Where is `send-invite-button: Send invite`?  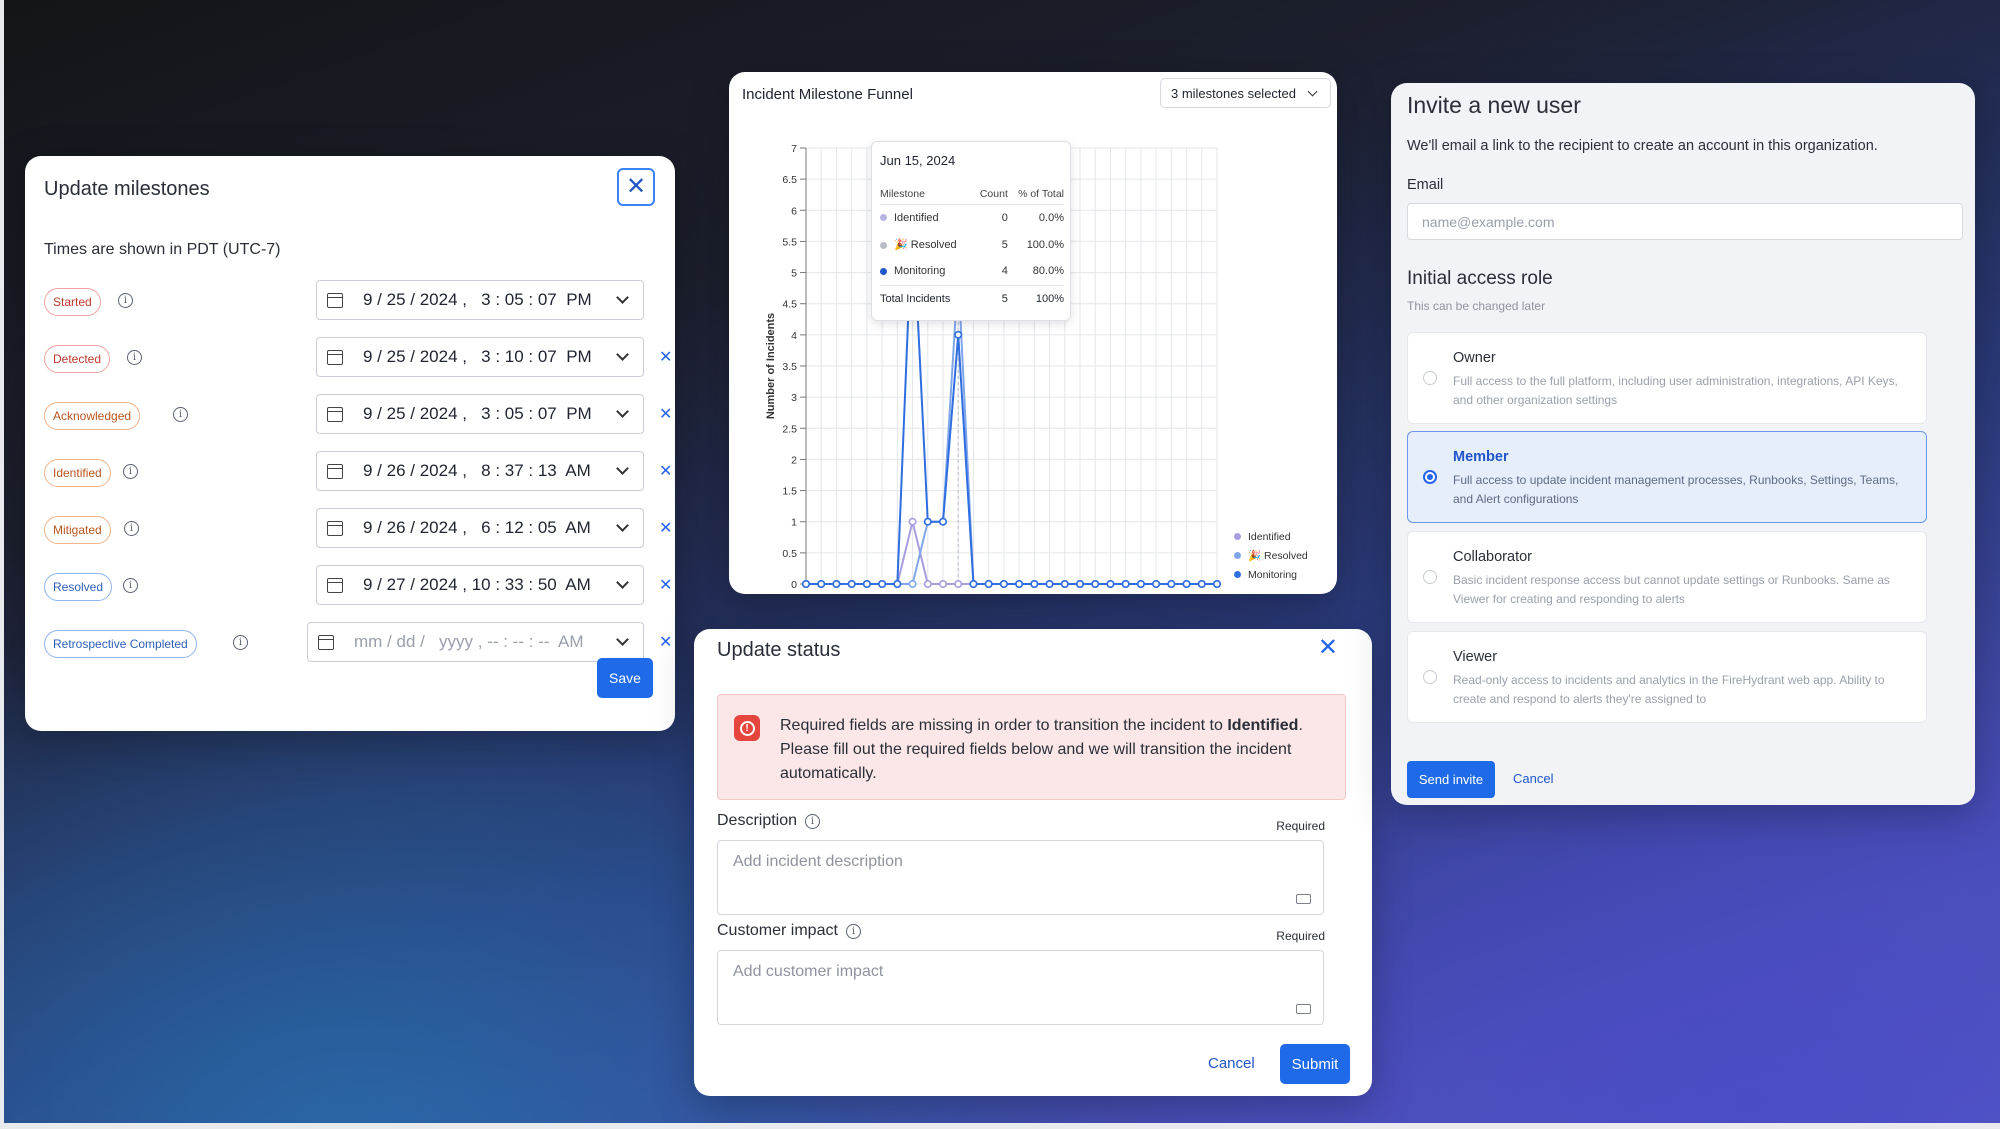
send-invite-button: Send invite is located at coordinates (1451, 779).